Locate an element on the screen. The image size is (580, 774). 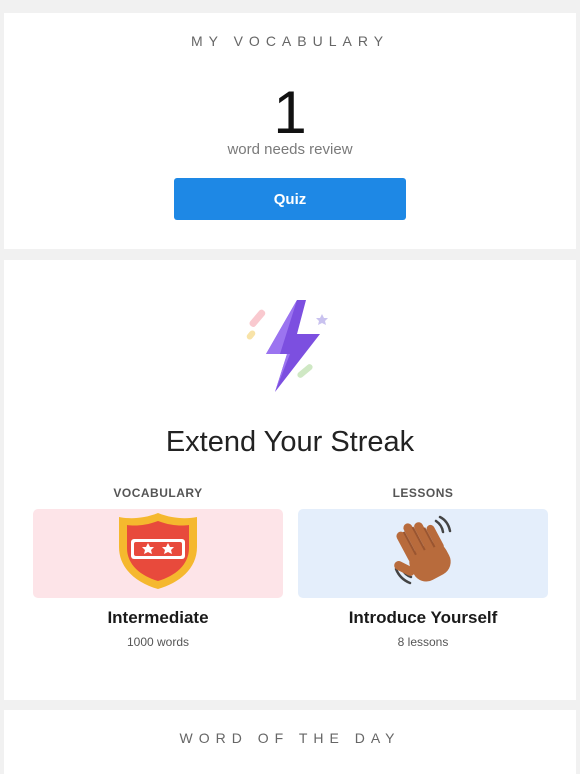
lessons-tile is located at coordinates (423, 553).